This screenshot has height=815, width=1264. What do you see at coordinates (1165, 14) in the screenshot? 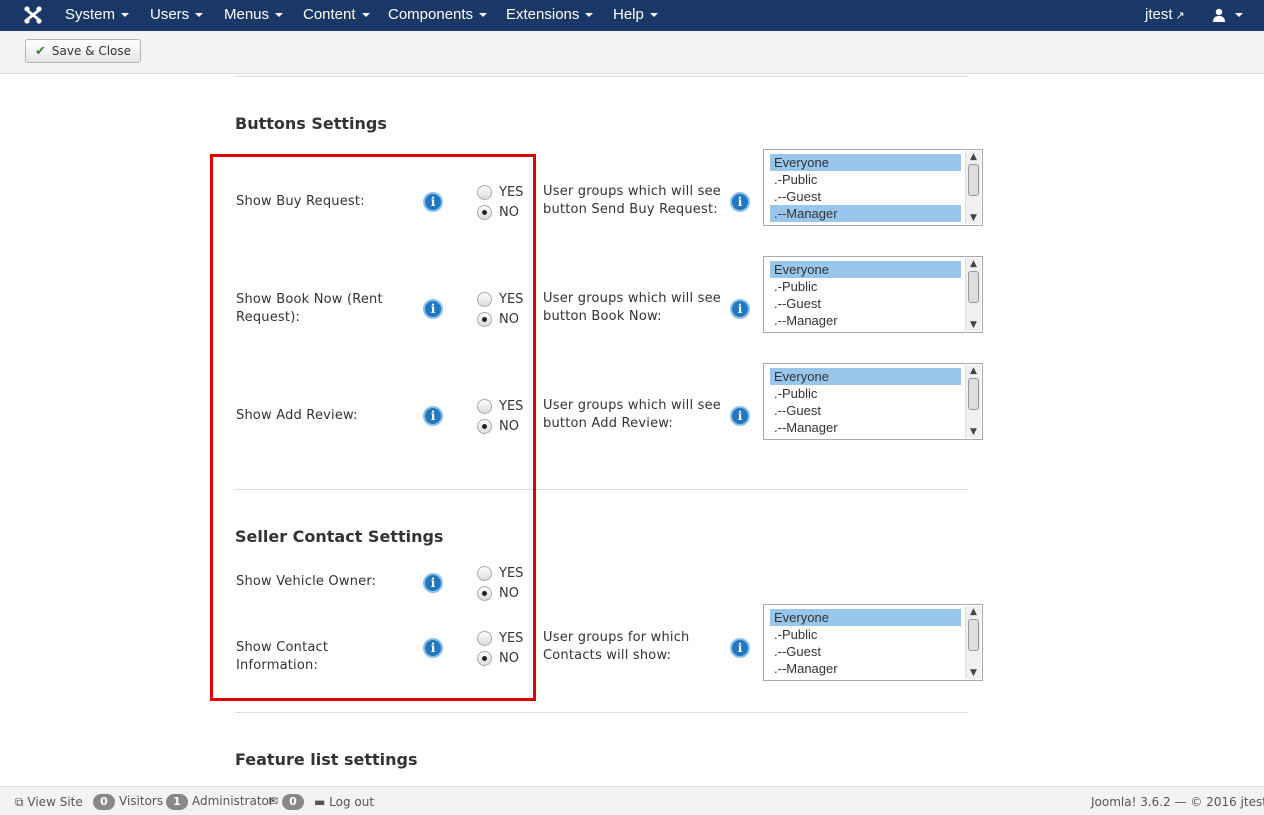
I see `user-site-link: jtest ↗` at bounding box center [1165, 14].